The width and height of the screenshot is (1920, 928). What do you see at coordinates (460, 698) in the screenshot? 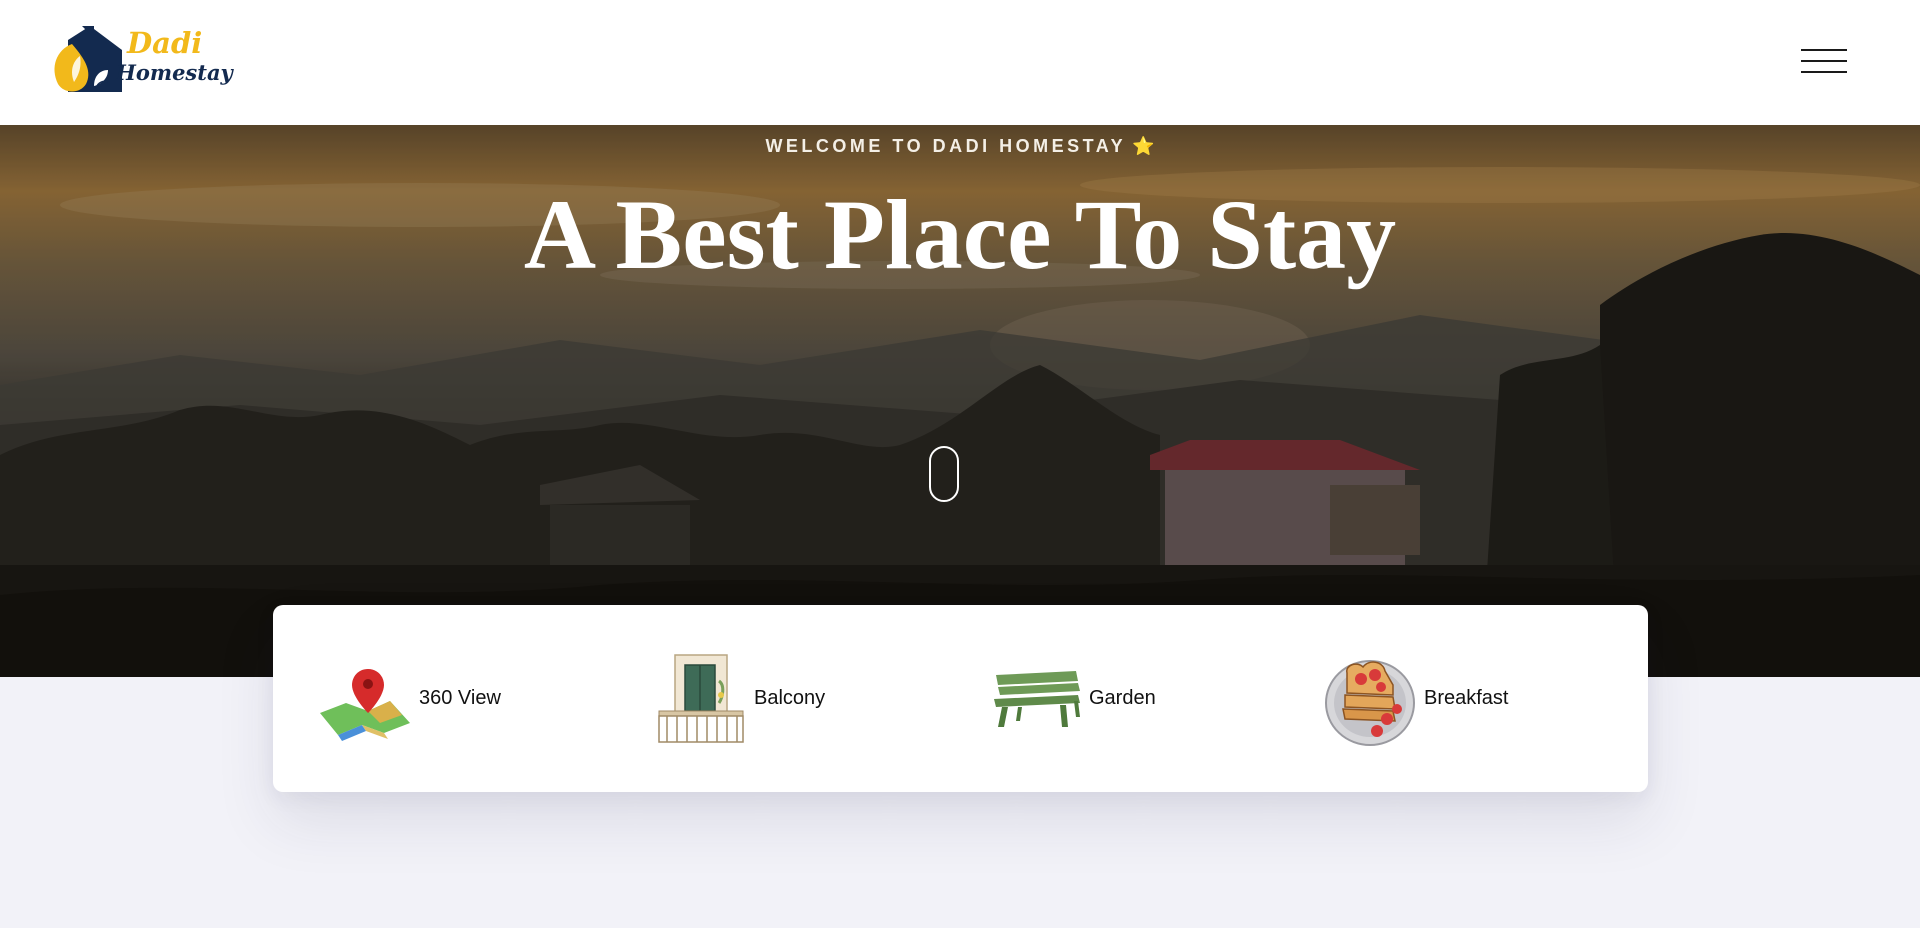
I see `feature-label: 360 View` at bounding box center [460, 698].